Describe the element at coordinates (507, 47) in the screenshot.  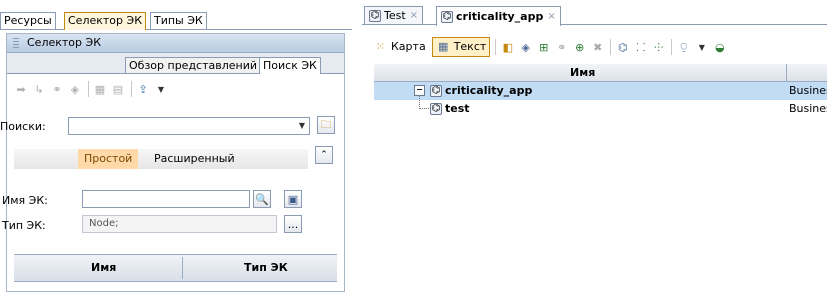
I see `properties-icon: ◧` at that location.